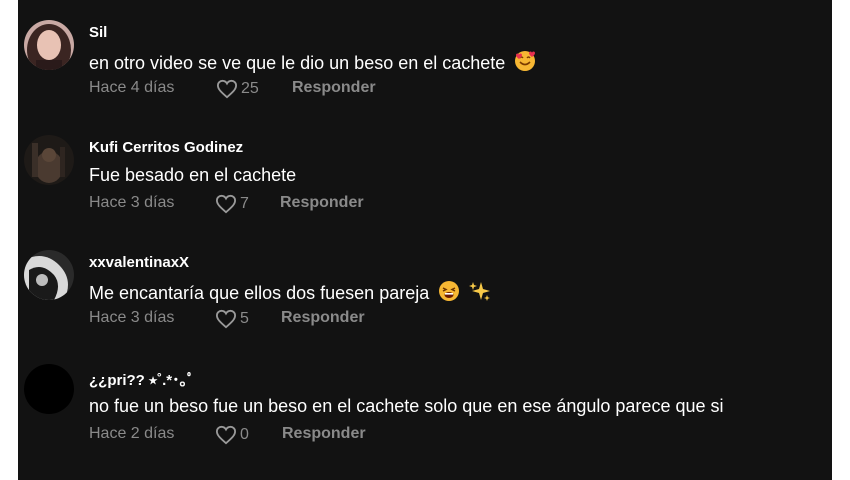 This screenshot has height=480, width=850. I want to click on comment-timestamp: Hace 2 días, so click(132, 433).